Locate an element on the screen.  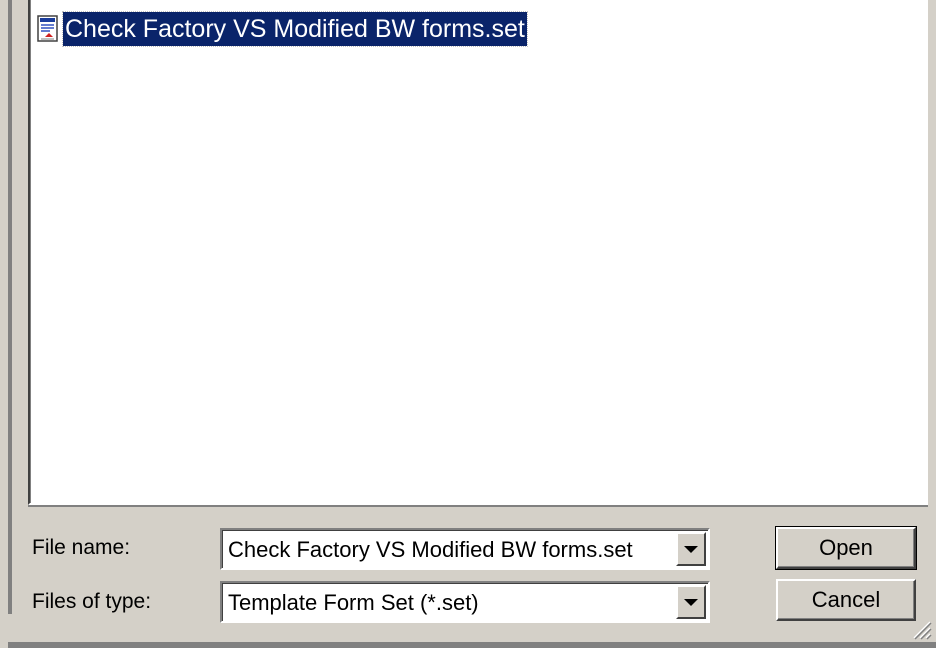
file-name-combo: Check Factory VS Modified BW forms.set is located at coordinates (465, 549).